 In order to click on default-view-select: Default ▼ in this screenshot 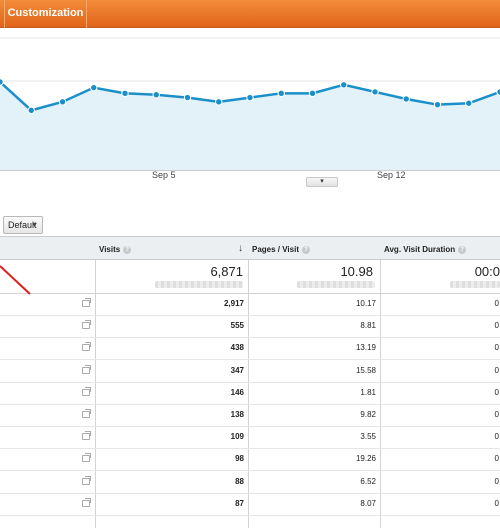, I will do `click(23, 225)`.